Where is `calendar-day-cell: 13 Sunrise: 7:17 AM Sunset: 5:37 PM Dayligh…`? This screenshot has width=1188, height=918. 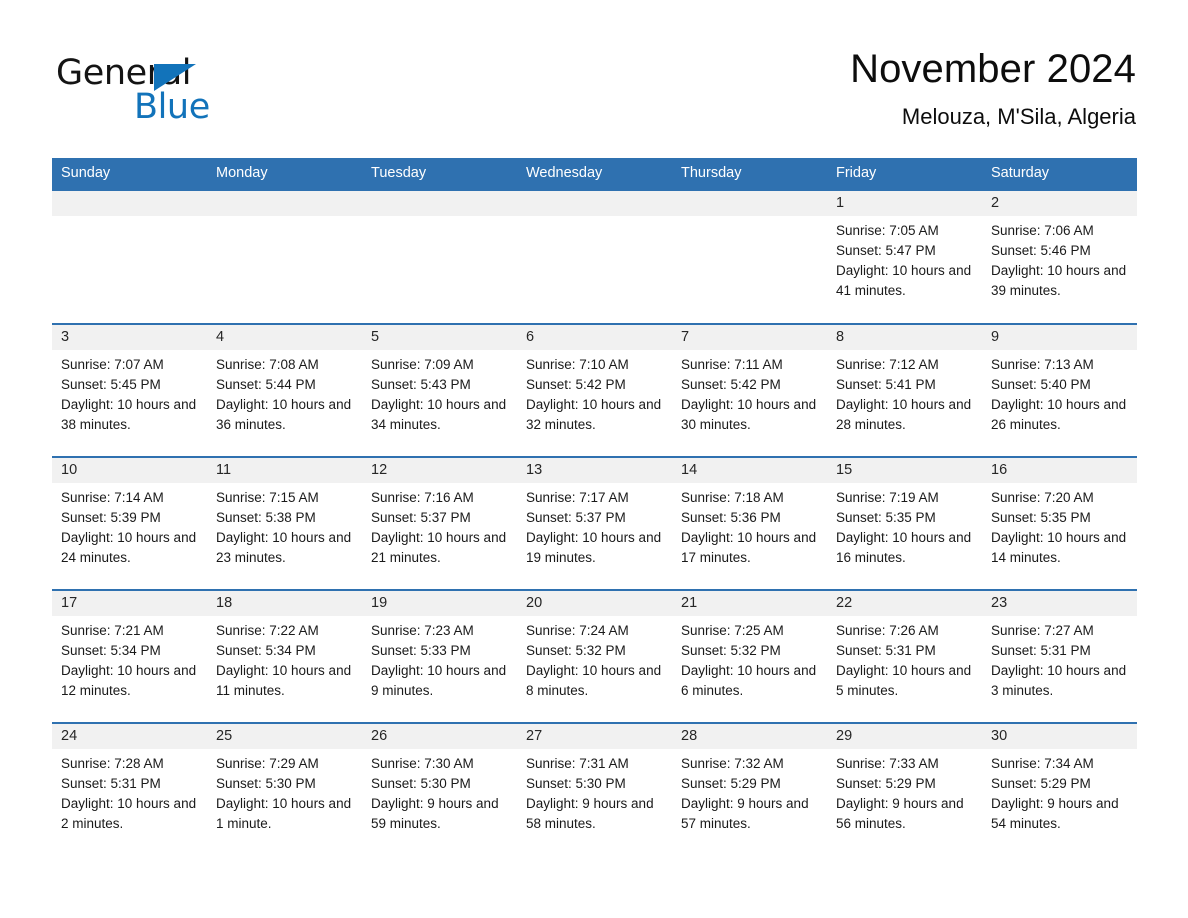
calendar-day-cell: 13 Sunrise: 7:17 AM Sunset: 5:37 PM Dayligh… is located at coordinates (594, 523).